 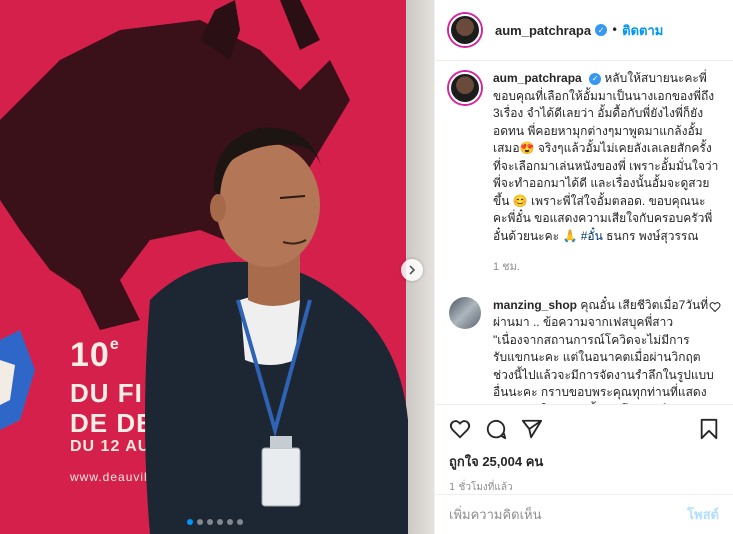 I want to click on hashtag-link: #อั๋น, so click(x=592, y=236).